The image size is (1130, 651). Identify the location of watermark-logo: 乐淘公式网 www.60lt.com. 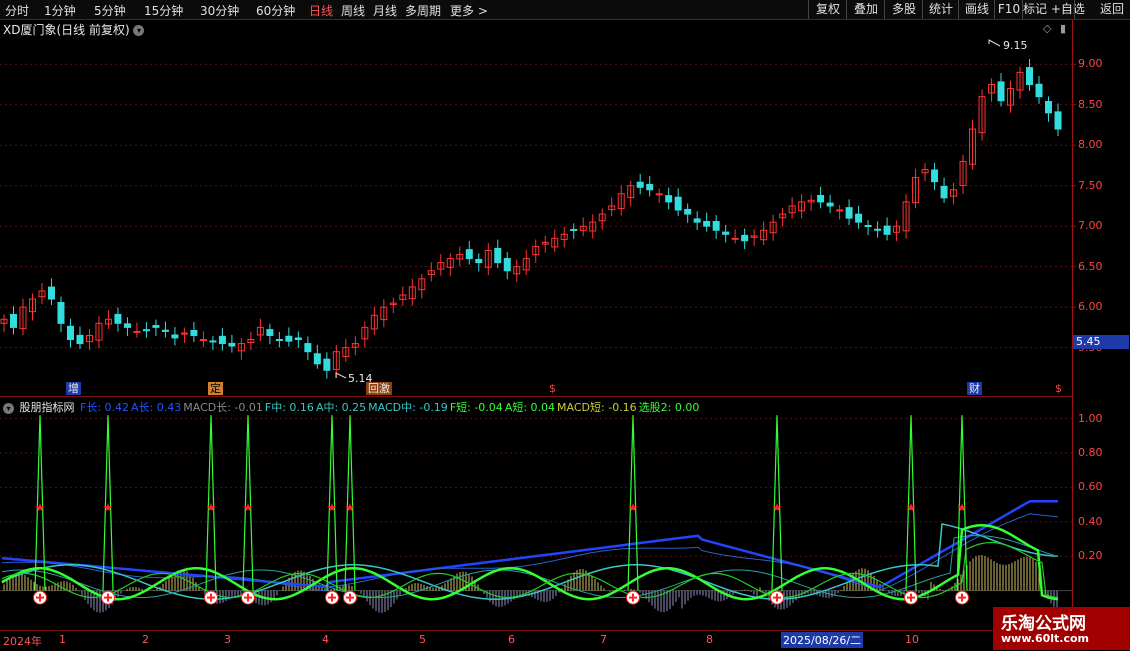
(1061, 628).